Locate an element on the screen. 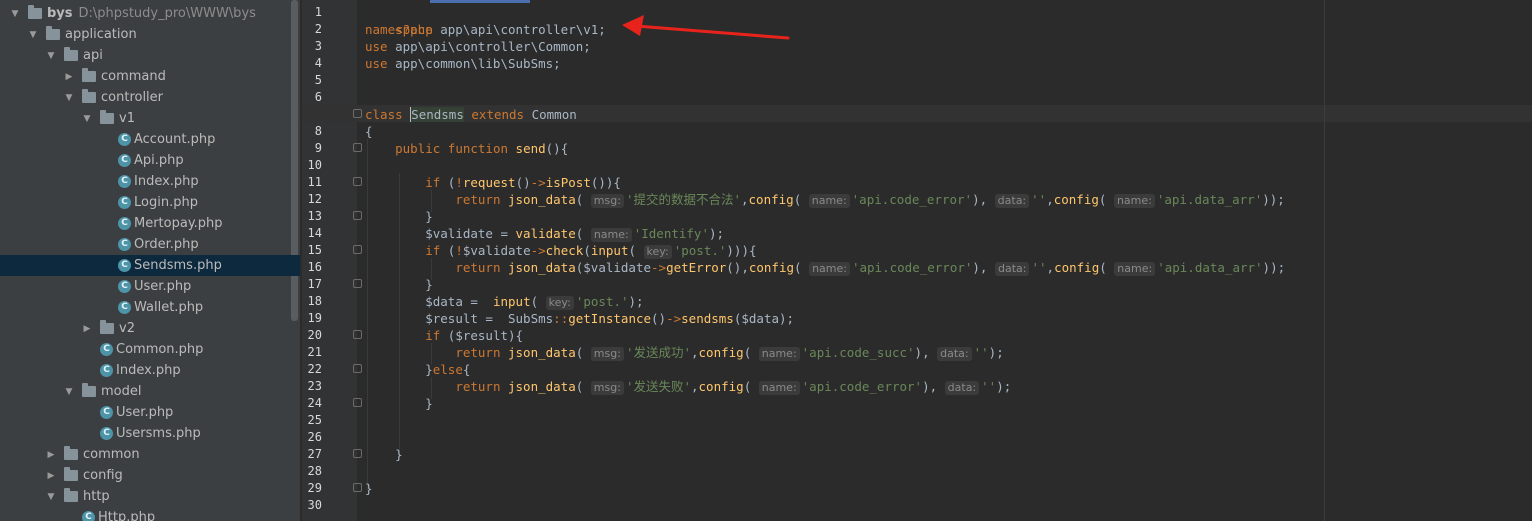  line-number: 17 is located at coordinates (314, 284).